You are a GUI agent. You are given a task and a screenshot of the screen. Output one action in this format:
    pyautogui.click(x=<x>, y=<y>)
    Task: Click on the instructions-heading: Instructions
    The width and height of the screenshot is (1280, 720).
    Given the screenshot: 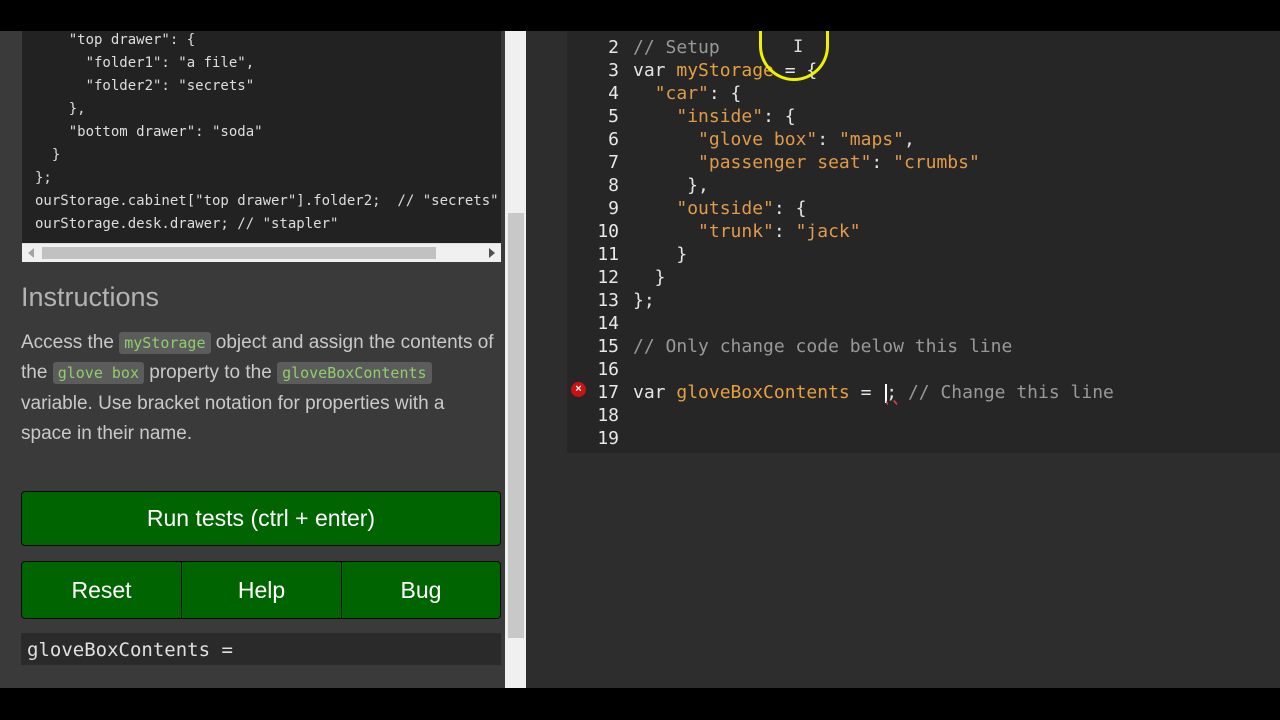 What is the action you would take?
    pyautogui.click(x=90, y=297)
    